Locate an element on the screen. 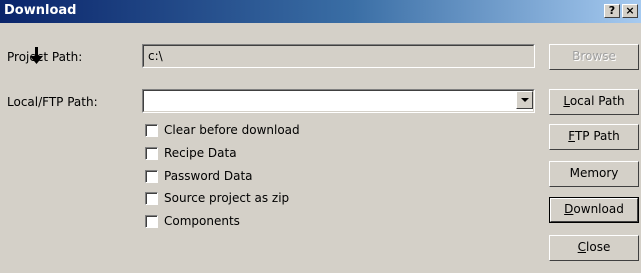 This screenshot has width=641, height=273. local-ftp-path-label: Local/FTP Path: is located at coordinates (52, 102).